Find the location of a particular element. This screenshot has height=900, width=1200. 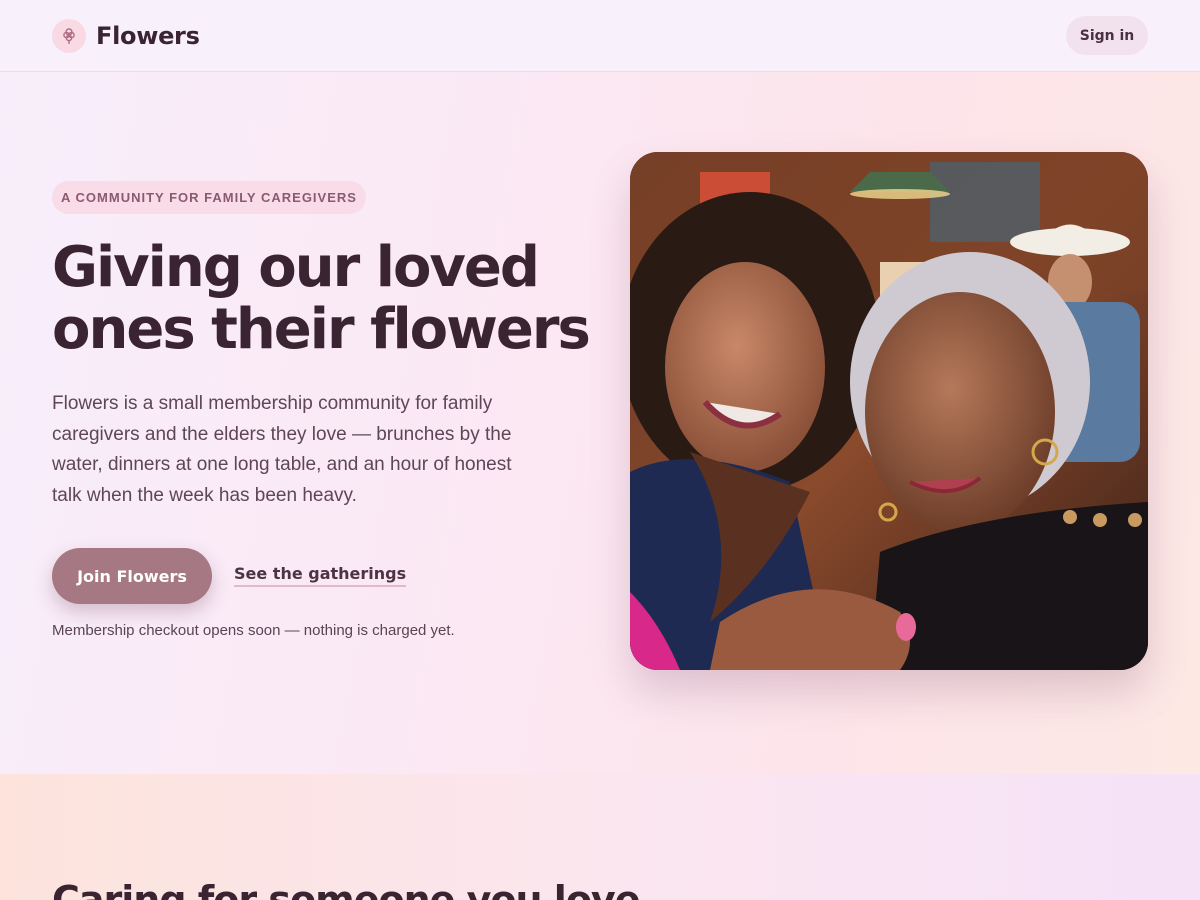

see-gatherings-link: See the gatherings is located at coordinates (320, 575).